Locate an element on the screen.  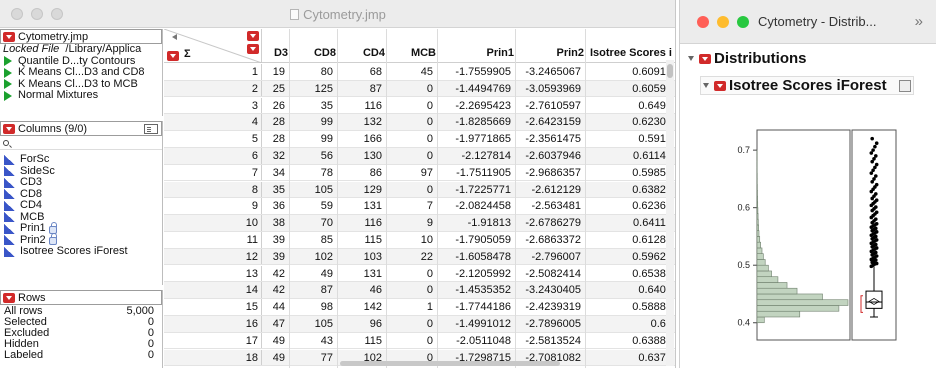
title-bar: Cytometry.jmp is located at coordinates (337, 14).